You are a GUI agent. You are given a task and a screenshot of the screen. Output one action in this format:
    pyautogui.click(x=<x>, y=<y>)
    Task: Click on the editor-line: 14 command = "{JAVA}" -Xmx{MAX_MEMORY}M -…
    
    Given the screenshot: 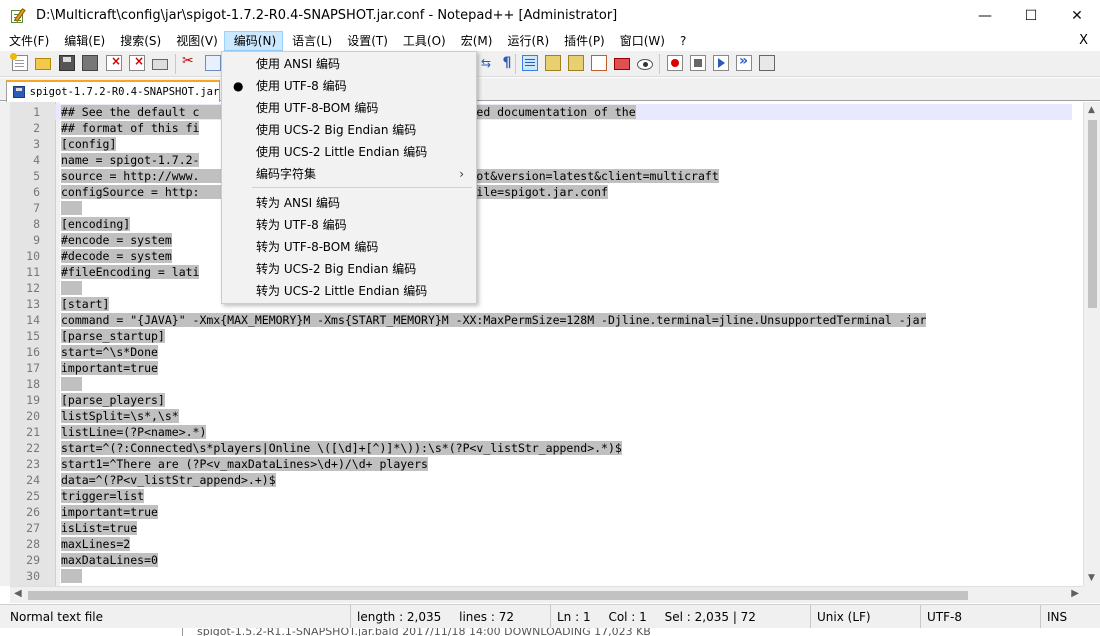 What is the action you would take?
    pyautogui.click(x=541, y=320)
    